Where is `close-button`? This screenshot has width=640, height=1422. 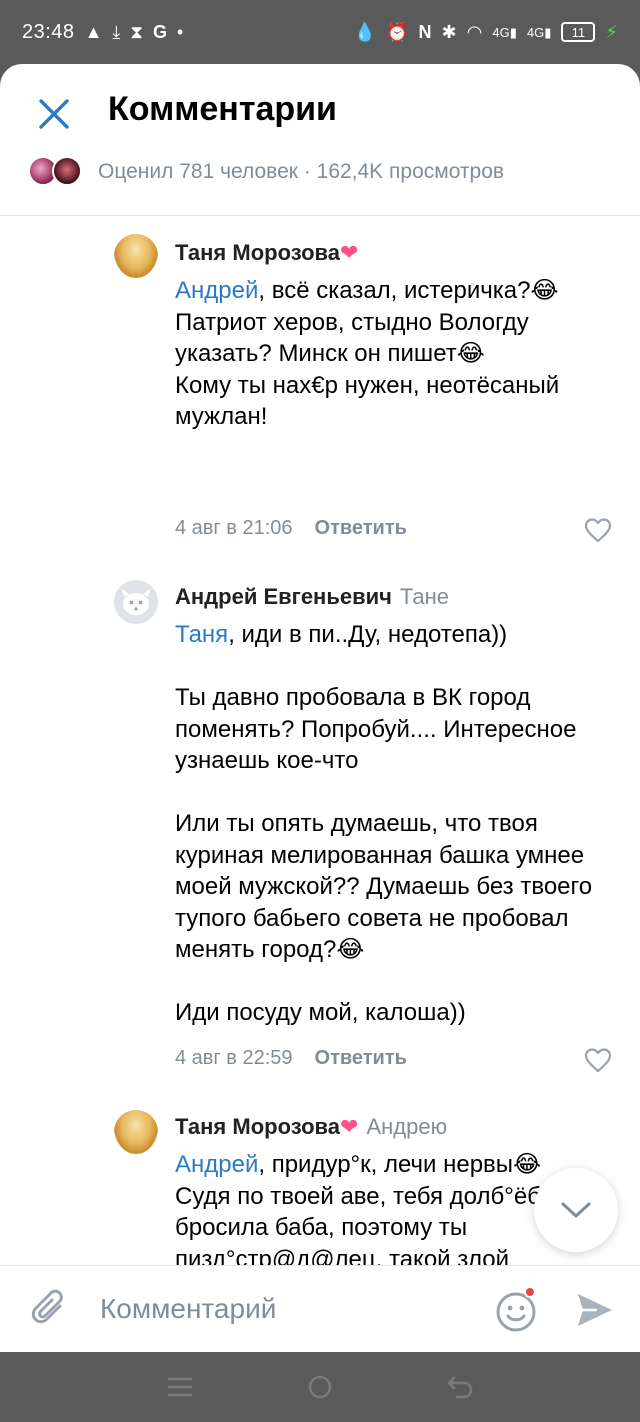
close-button is located at coordinates (54, 114).